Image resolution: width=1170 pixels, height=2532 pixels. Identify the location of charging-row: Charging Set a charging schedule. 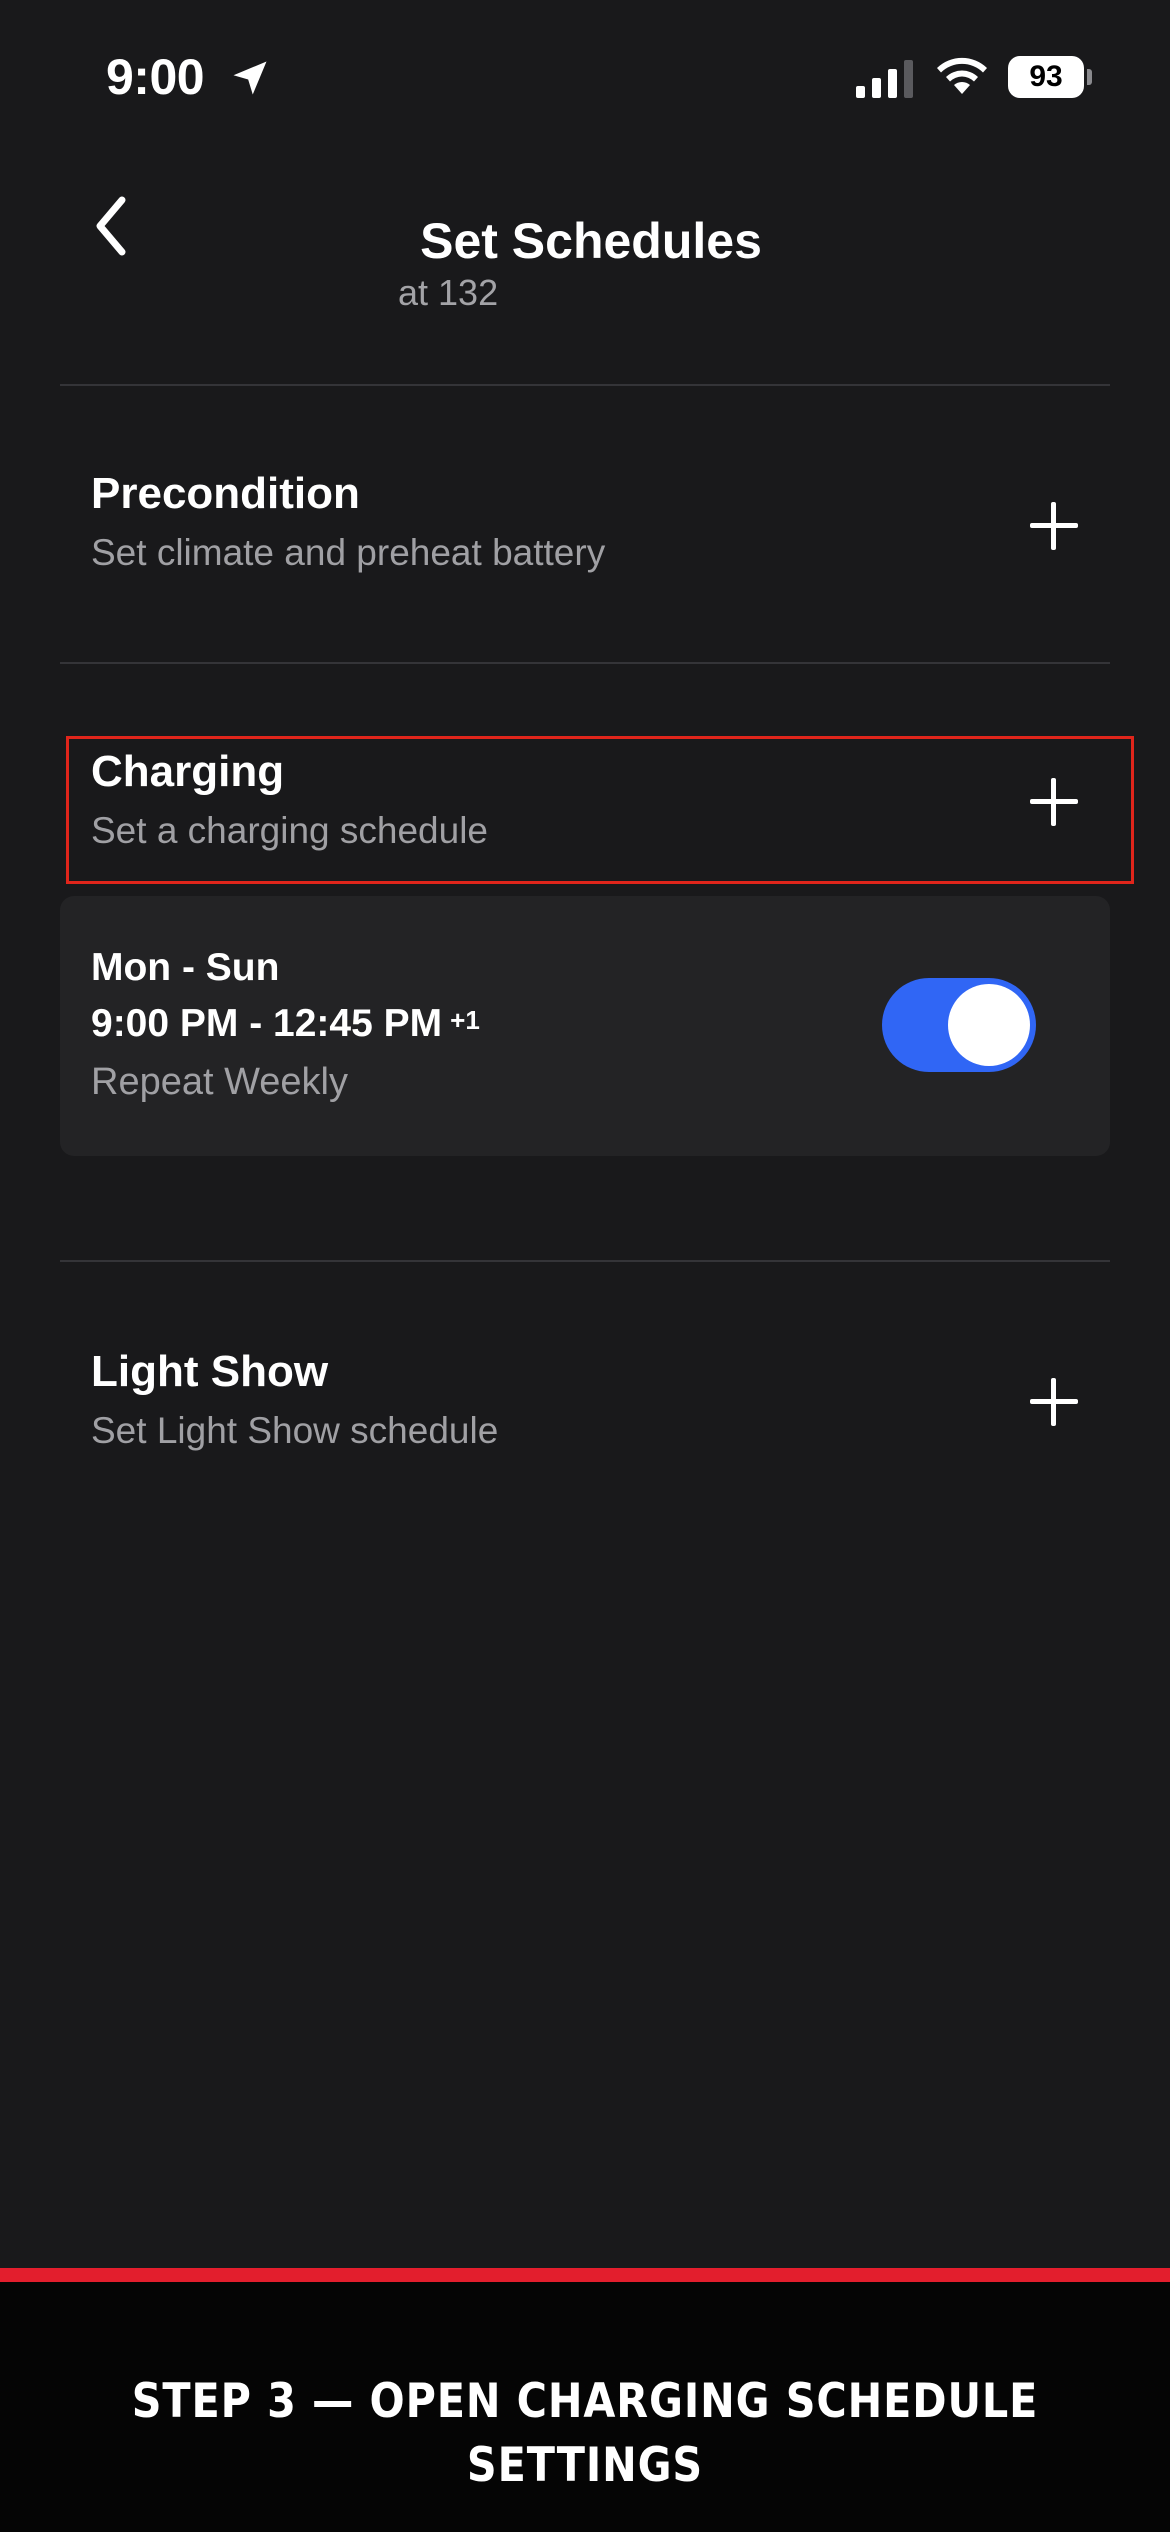
(585, 812).